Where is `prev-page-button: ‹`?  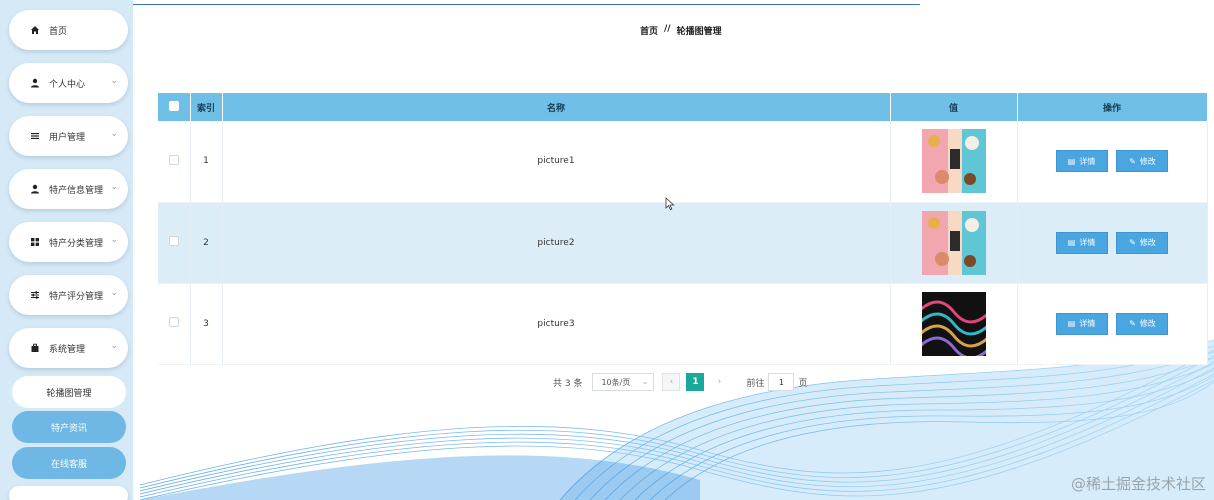
prev-page-button: ‹ is located at coordinates (671, 382).